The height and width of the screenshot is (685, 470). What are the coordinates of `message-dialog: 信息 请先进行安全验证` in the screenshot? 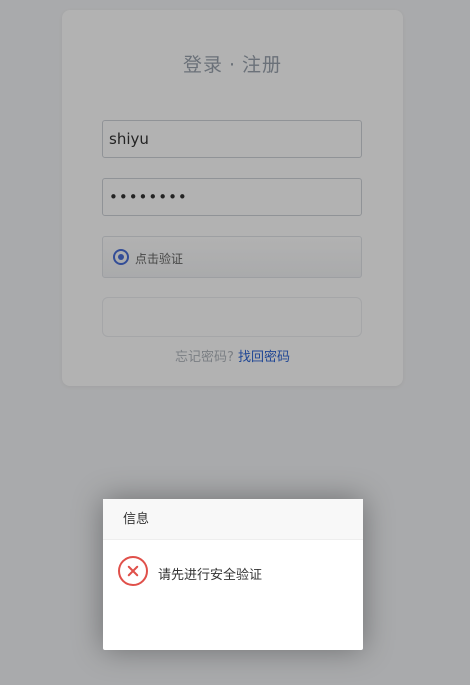 It's located at (233, 574).